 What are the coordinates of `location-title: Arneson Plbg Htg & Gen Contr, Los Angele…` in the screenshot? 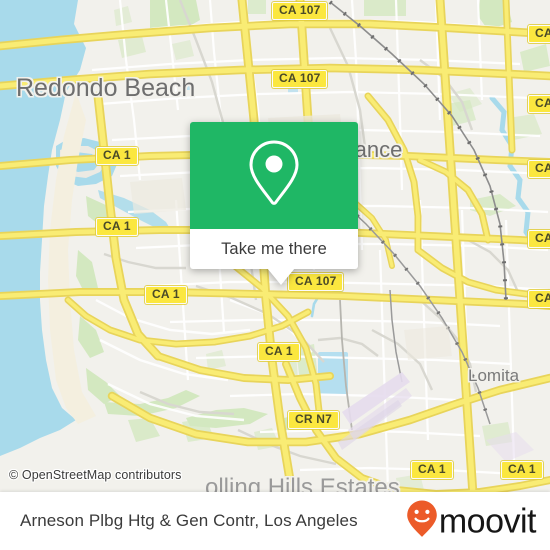 It's located at (189, 520).